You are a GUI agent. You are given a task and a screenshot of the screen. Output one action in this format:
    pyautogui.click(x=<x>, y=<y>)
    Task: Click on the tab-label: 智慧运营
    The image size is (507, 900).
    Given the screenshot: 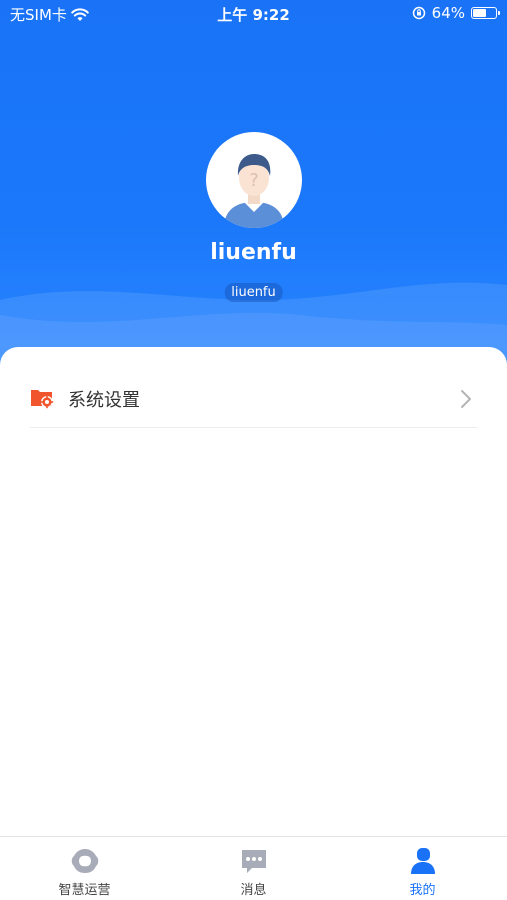 What is the action you would take?
    pyautogui.click(x=84, y=890)
    